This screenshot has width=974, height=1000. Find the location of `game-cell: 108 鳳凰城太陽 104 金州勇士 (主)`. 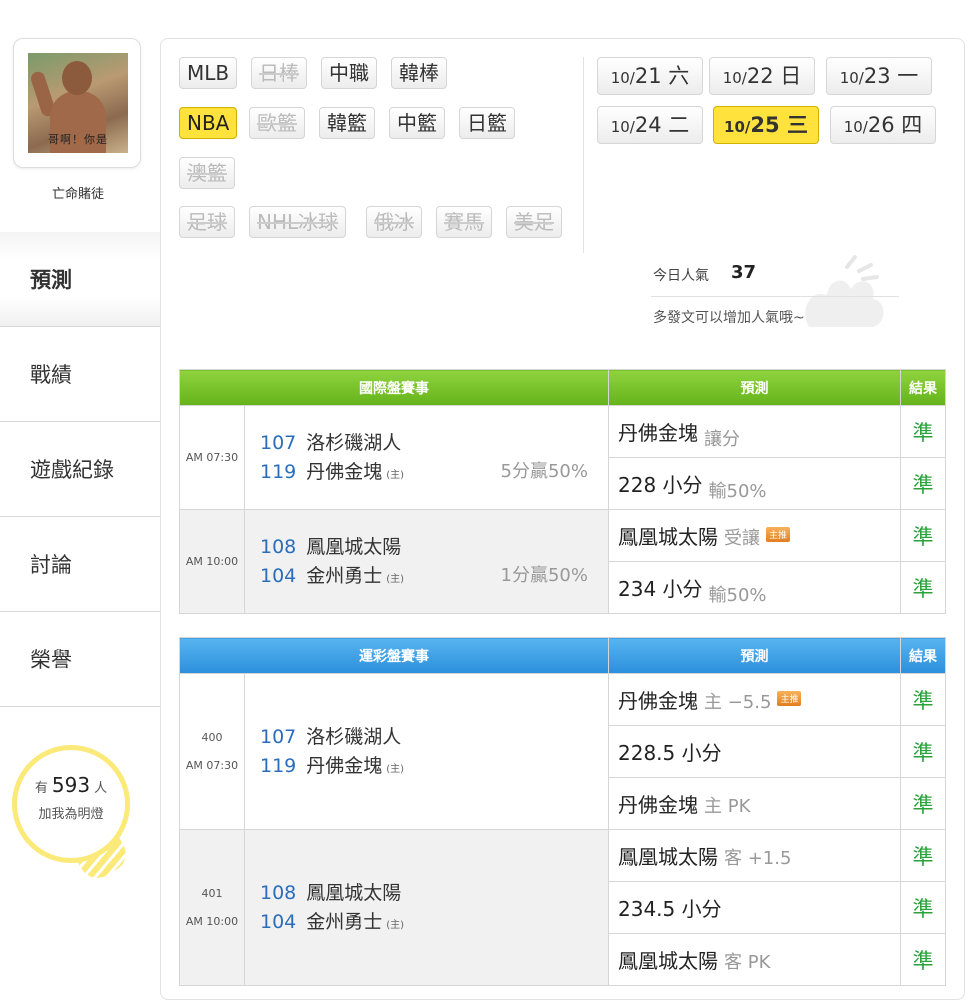

game-cell: 108 鳳凰城太陽 104 金州勇士 (主) is located at coordinates (426, 907).